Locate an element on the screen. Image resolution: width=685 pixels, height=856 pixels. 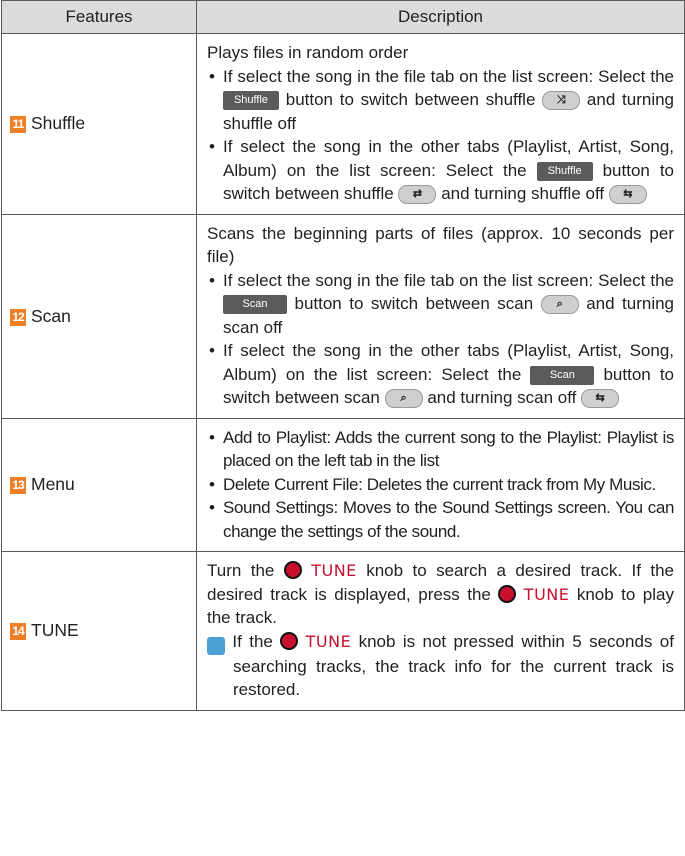
shuffle-folder-icon: ⇄ is located at coordinates (417, 195).